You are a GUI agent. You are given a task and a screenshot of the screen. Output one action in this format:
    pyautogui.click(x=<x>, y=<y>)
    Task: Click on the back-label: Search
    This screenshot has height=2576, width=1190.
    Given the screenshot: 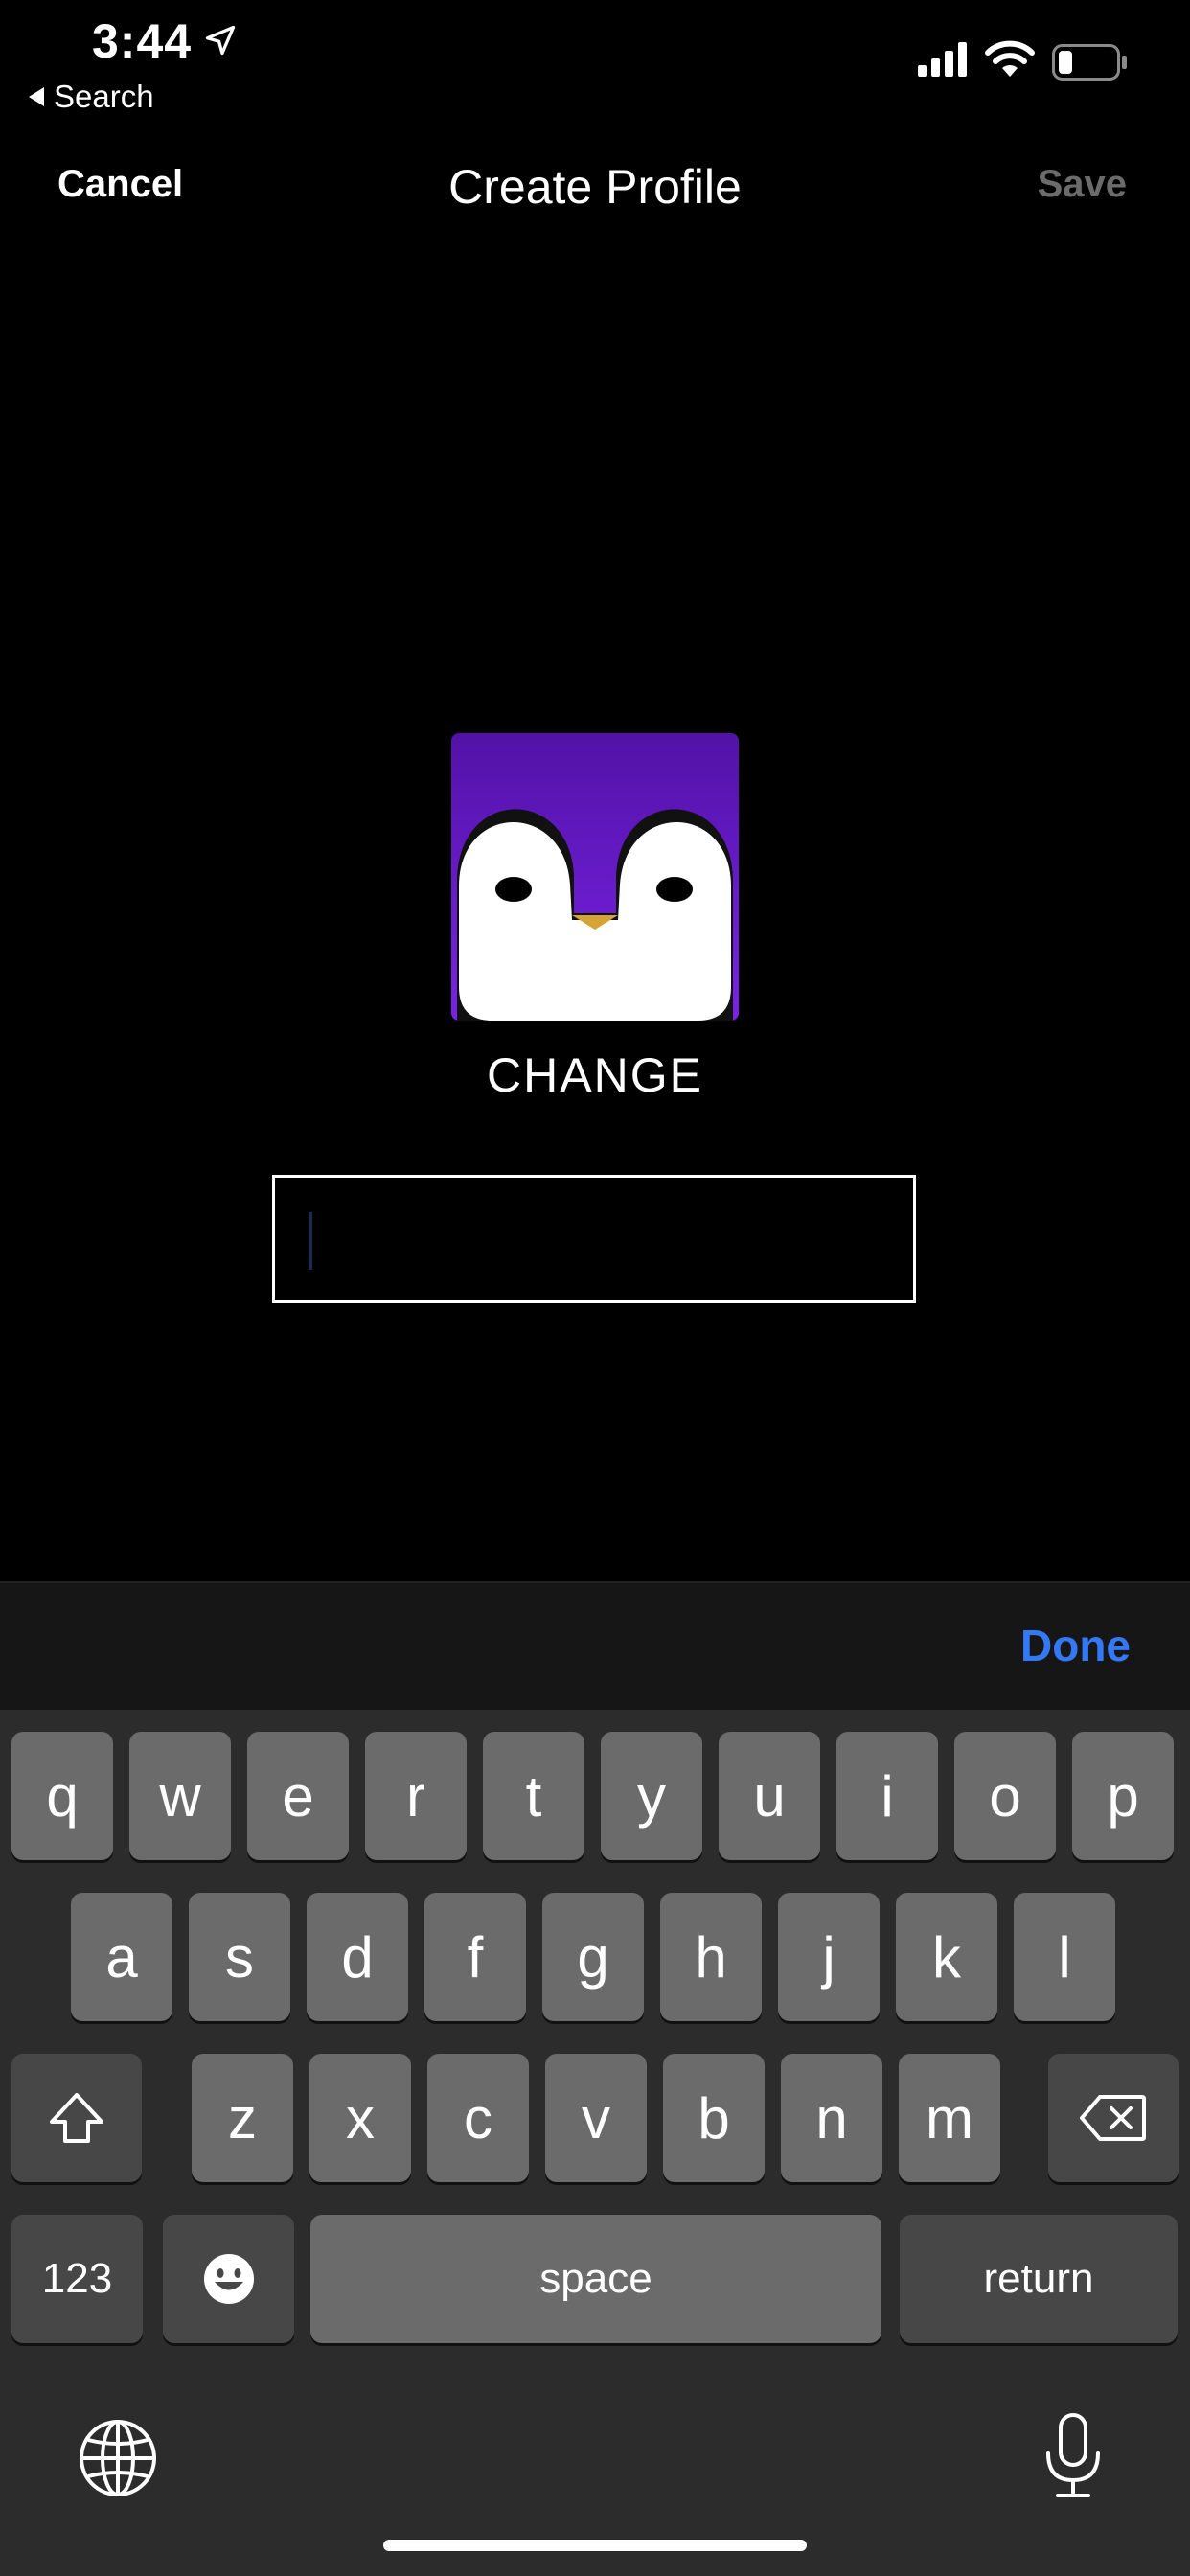 What is the action you would take?
    pyautogui.click(x=104, y=96)
    